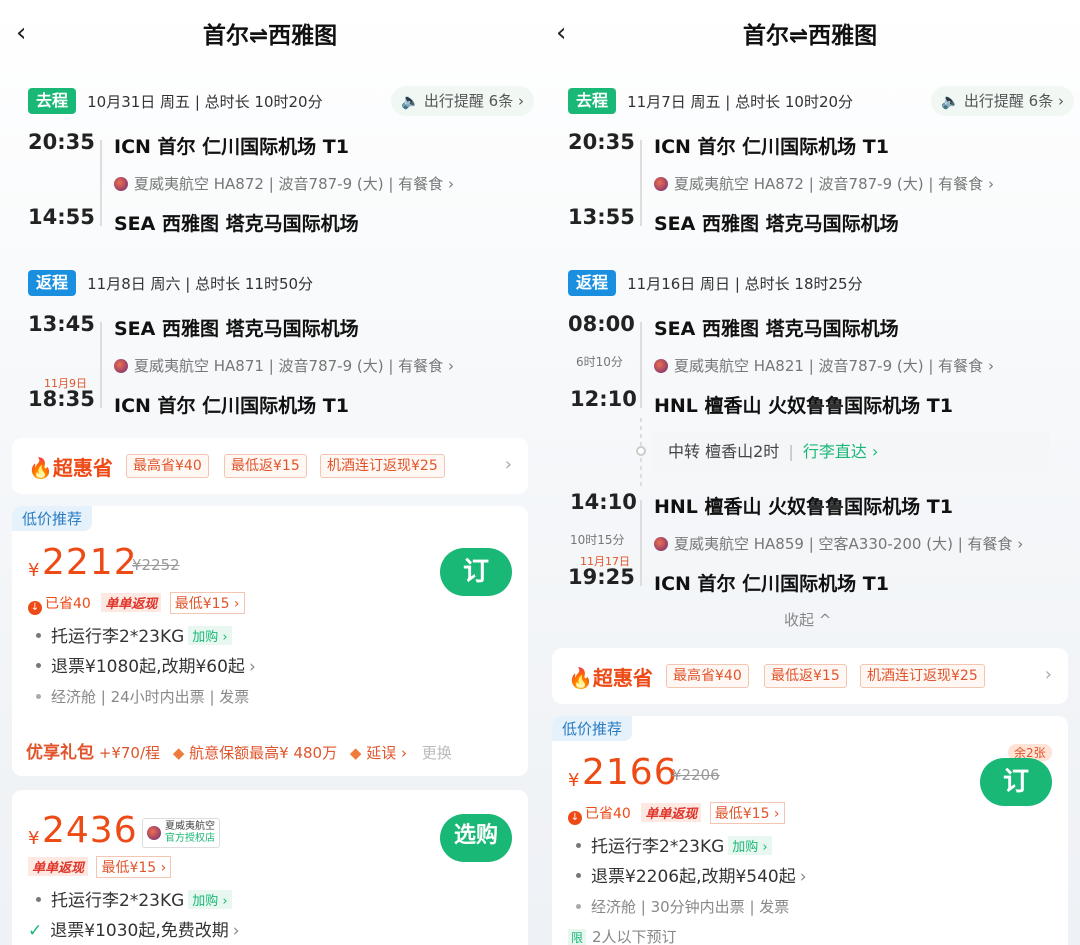 Image resolution: width=1080 pixels, height=945 pixels. I want to click on return-leg2-airline: 夏威夷航空 HA859 | 空客A330-200 (大) | 有餐食 ›, so click(838, 543).